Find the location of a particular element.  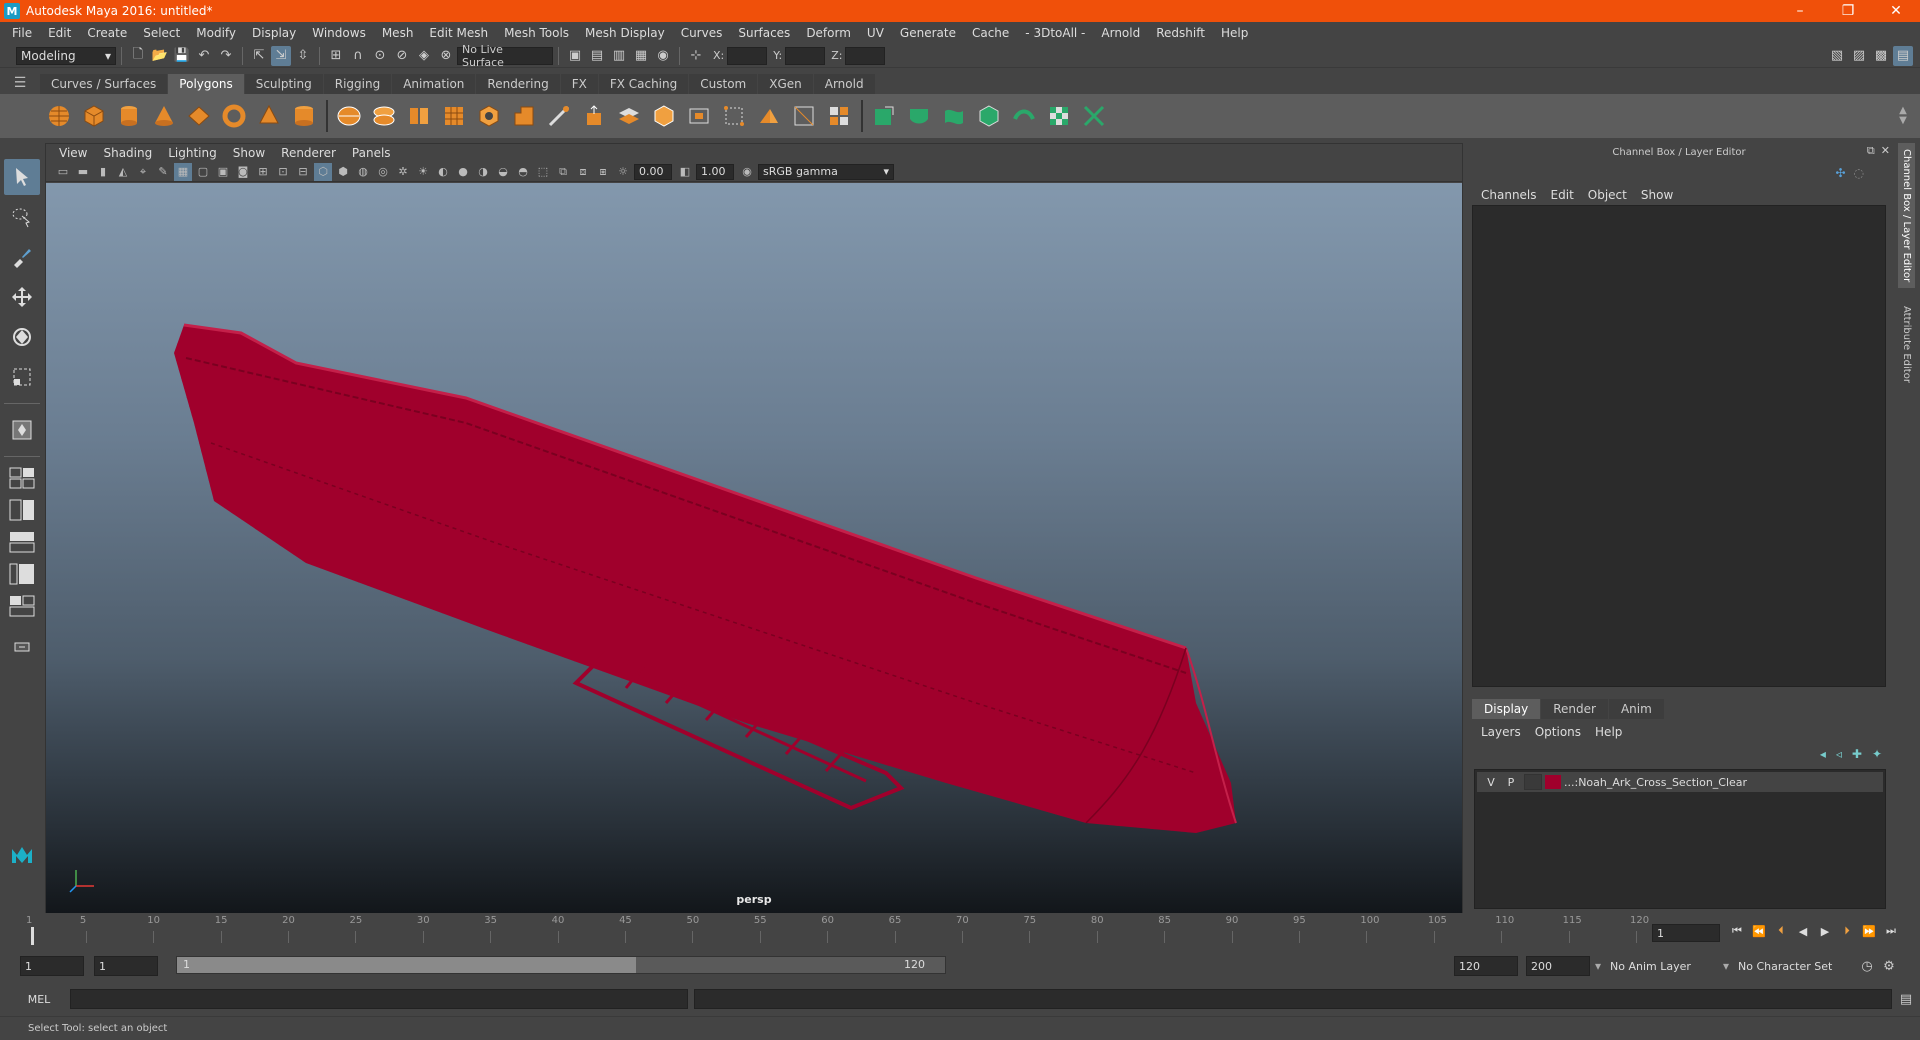

viewport-menu-lighting: Lighting is located at coordinates (192, 153).